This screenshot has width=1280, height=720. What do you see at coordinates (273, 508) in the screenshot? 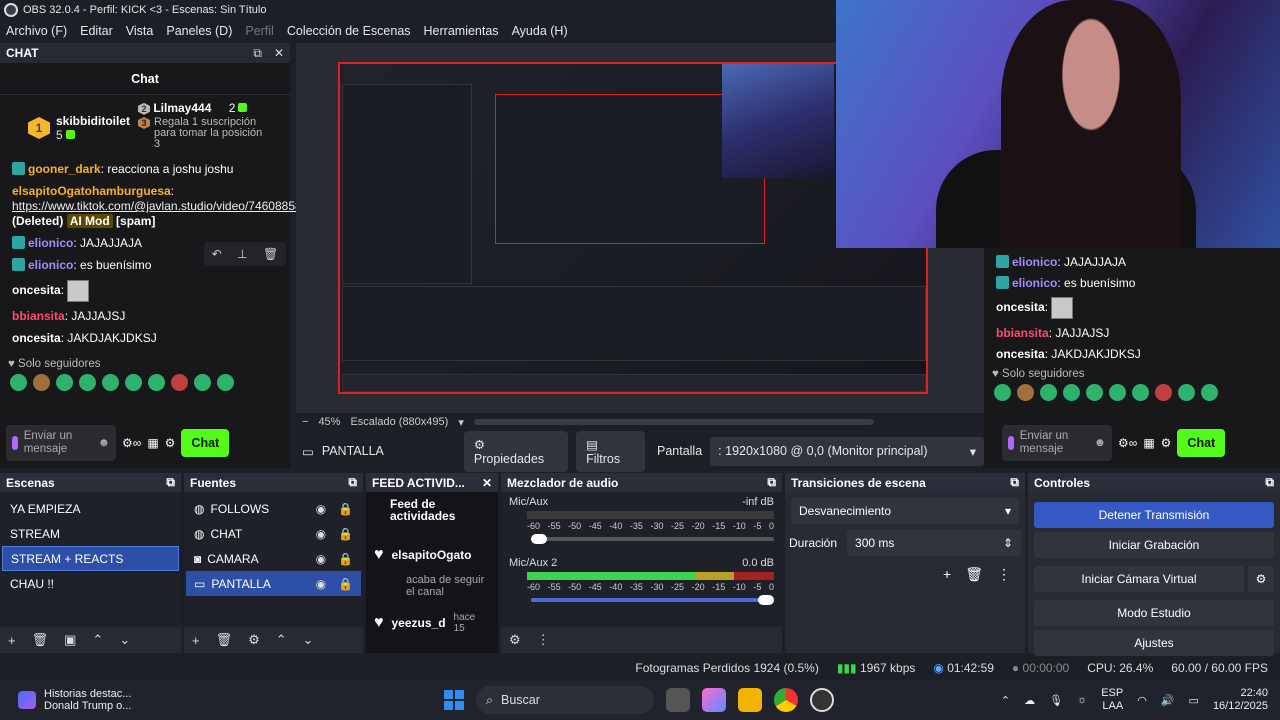
I see `source-item: ◍ FOLLOWS ◉ 🔒` at bounding box center [273, 508].